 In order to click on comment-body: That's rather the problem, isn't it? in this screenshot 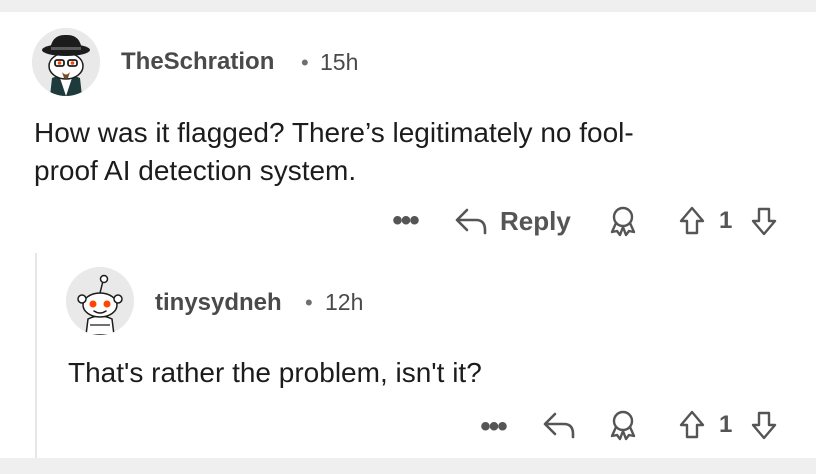, I will do `click(275, 372)`.